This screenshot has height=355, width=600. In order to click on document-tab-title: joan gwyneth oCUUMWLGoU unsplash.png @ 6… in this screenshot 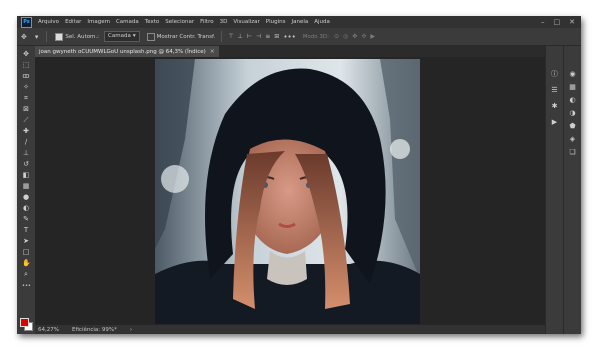, I will do `click(122, 51)`.